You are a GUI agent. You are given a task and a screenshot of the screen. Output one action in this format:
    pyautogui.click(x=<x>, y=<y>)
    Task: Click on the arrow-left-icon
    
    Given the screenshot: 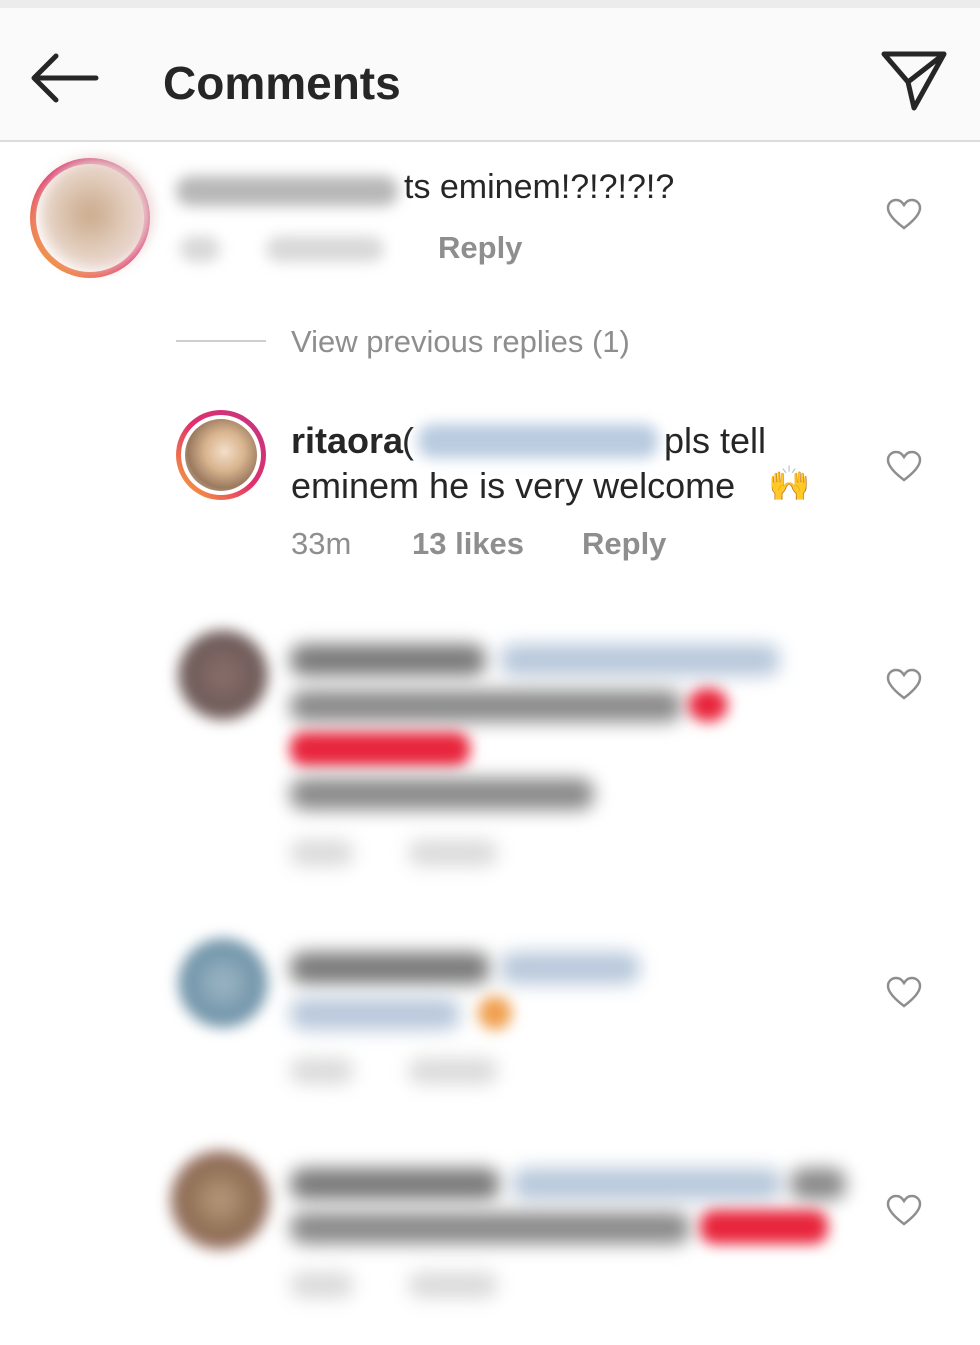 What is the action you would take?
    pyautogui.click(x=64, y=78)
    